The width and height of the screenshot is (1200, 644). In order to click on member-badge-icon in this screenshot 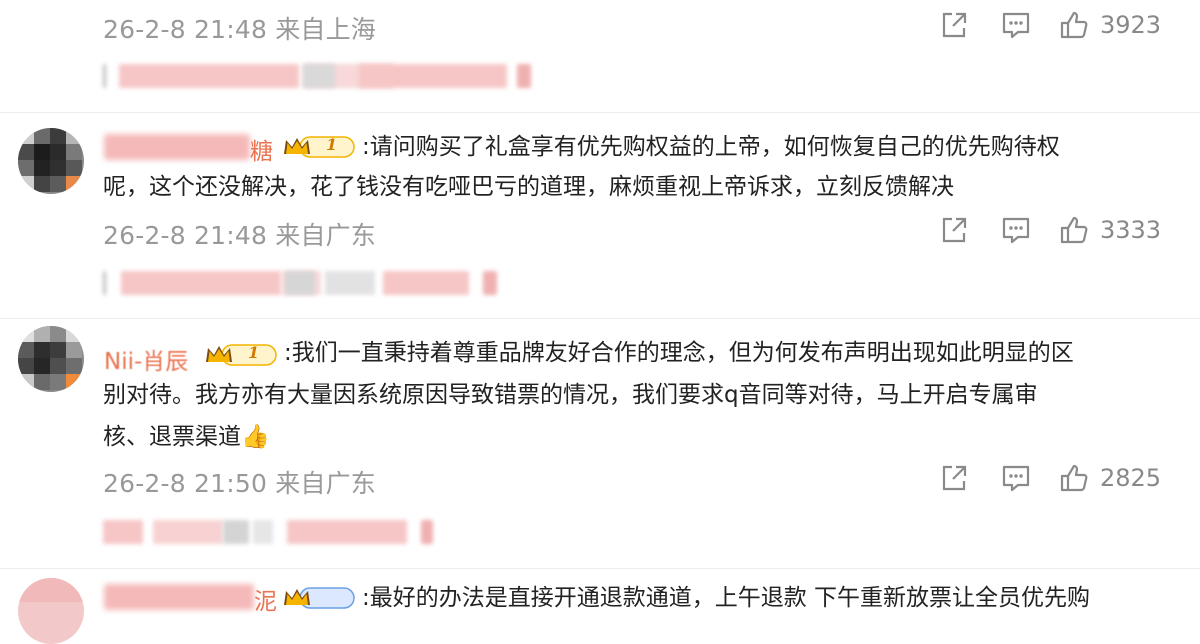, I will do `click(319, 598)`.